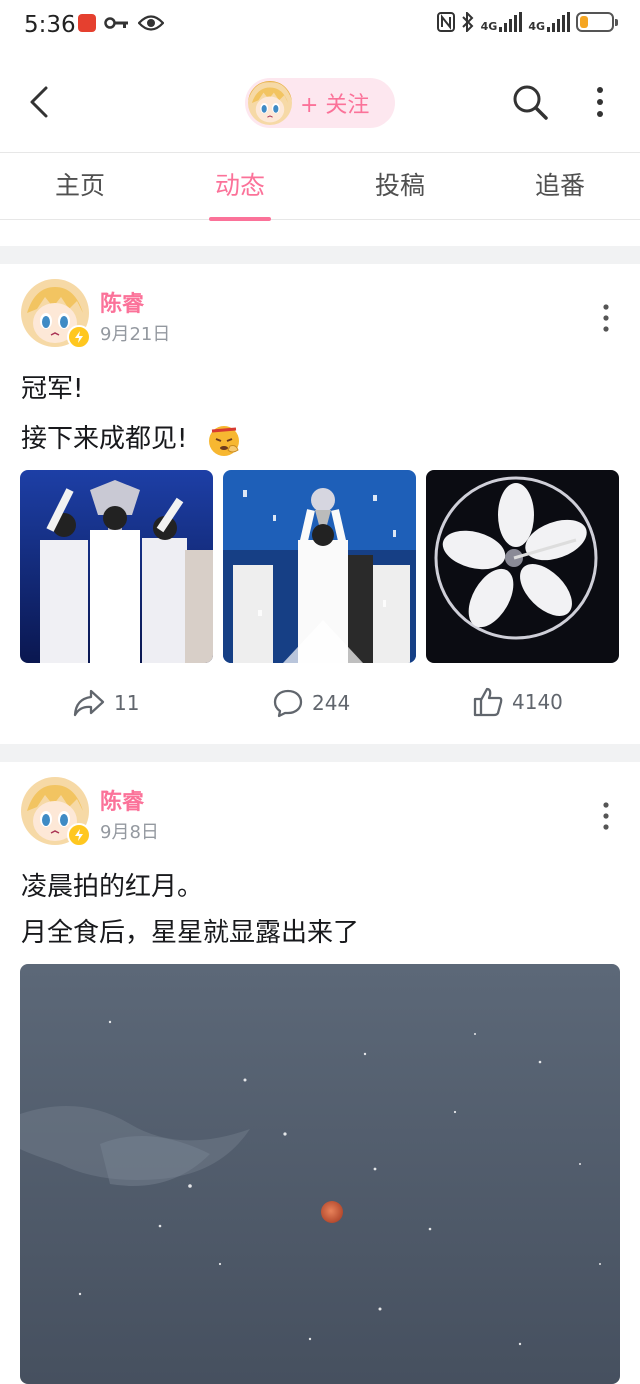 The image size is (640, 1384). What do you see at coordinates (129, 832) in the screenshot?
I see `post-date: 9月8日` at bounding box center [129, 832].